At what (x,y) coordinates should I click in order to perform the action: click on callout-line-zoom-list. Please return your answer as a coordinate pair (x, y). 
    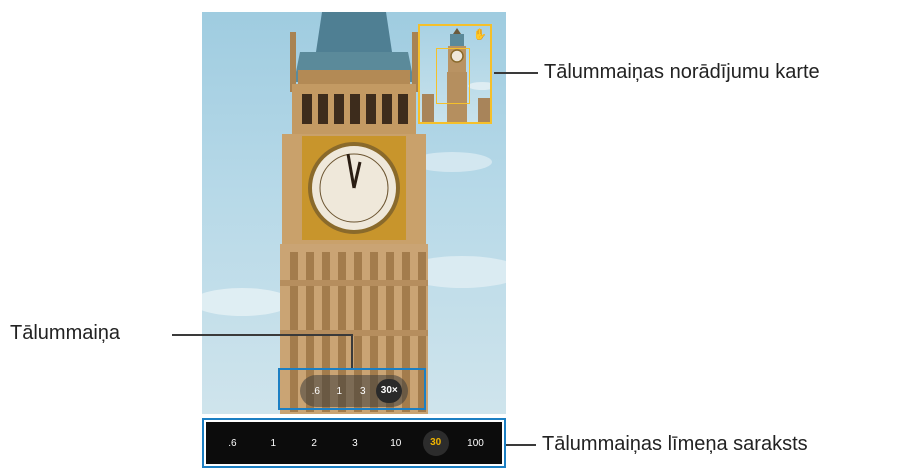
    Looking at the image, I should click on (521, 445).